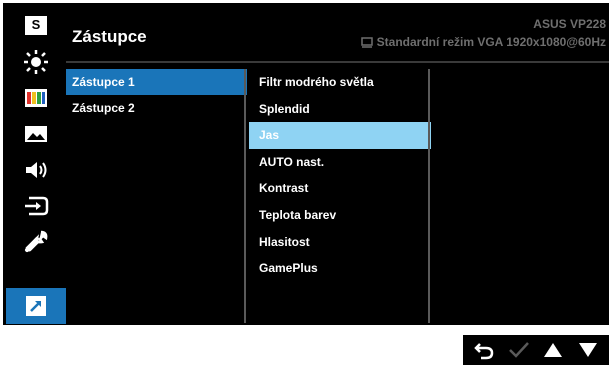 The image size is (609, 365). I want to click on sidebar-item-sound, so click(36, 170).